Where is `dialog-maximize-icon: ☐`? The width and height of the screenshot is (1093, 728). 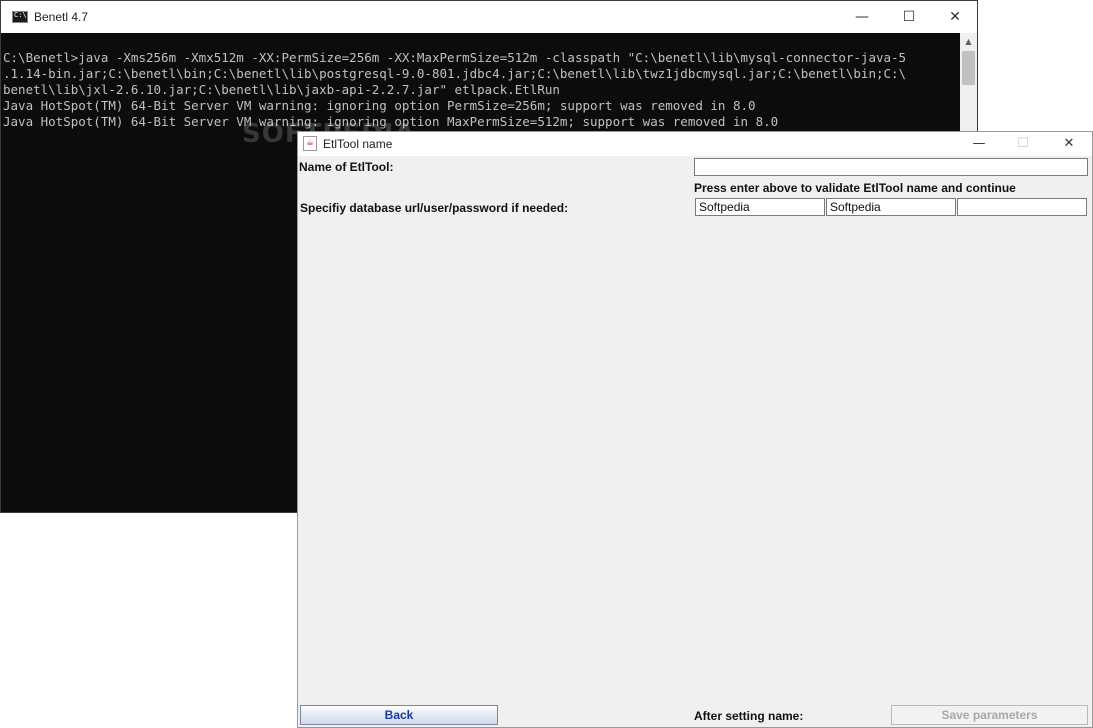
dialog-maximize-icon: ☐ is located at coordinates (1023, 143).